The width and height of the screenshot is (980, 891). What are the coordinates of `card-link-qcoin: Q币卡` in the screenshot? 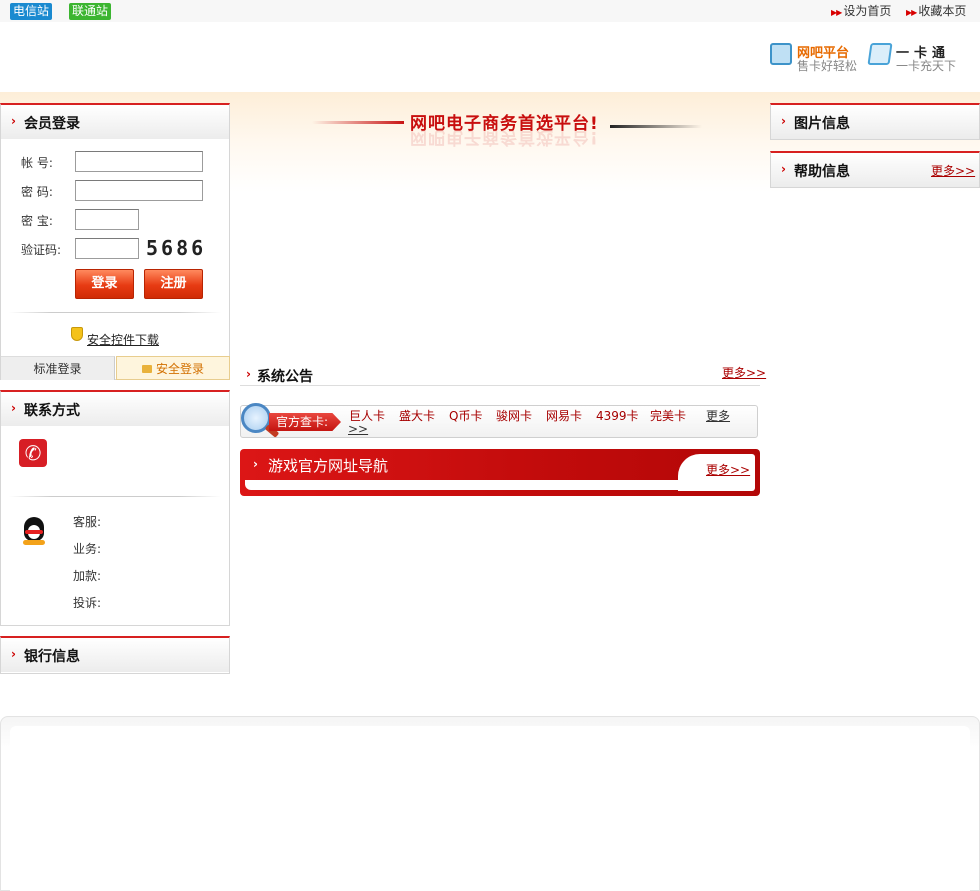 It's located at (465, 415).